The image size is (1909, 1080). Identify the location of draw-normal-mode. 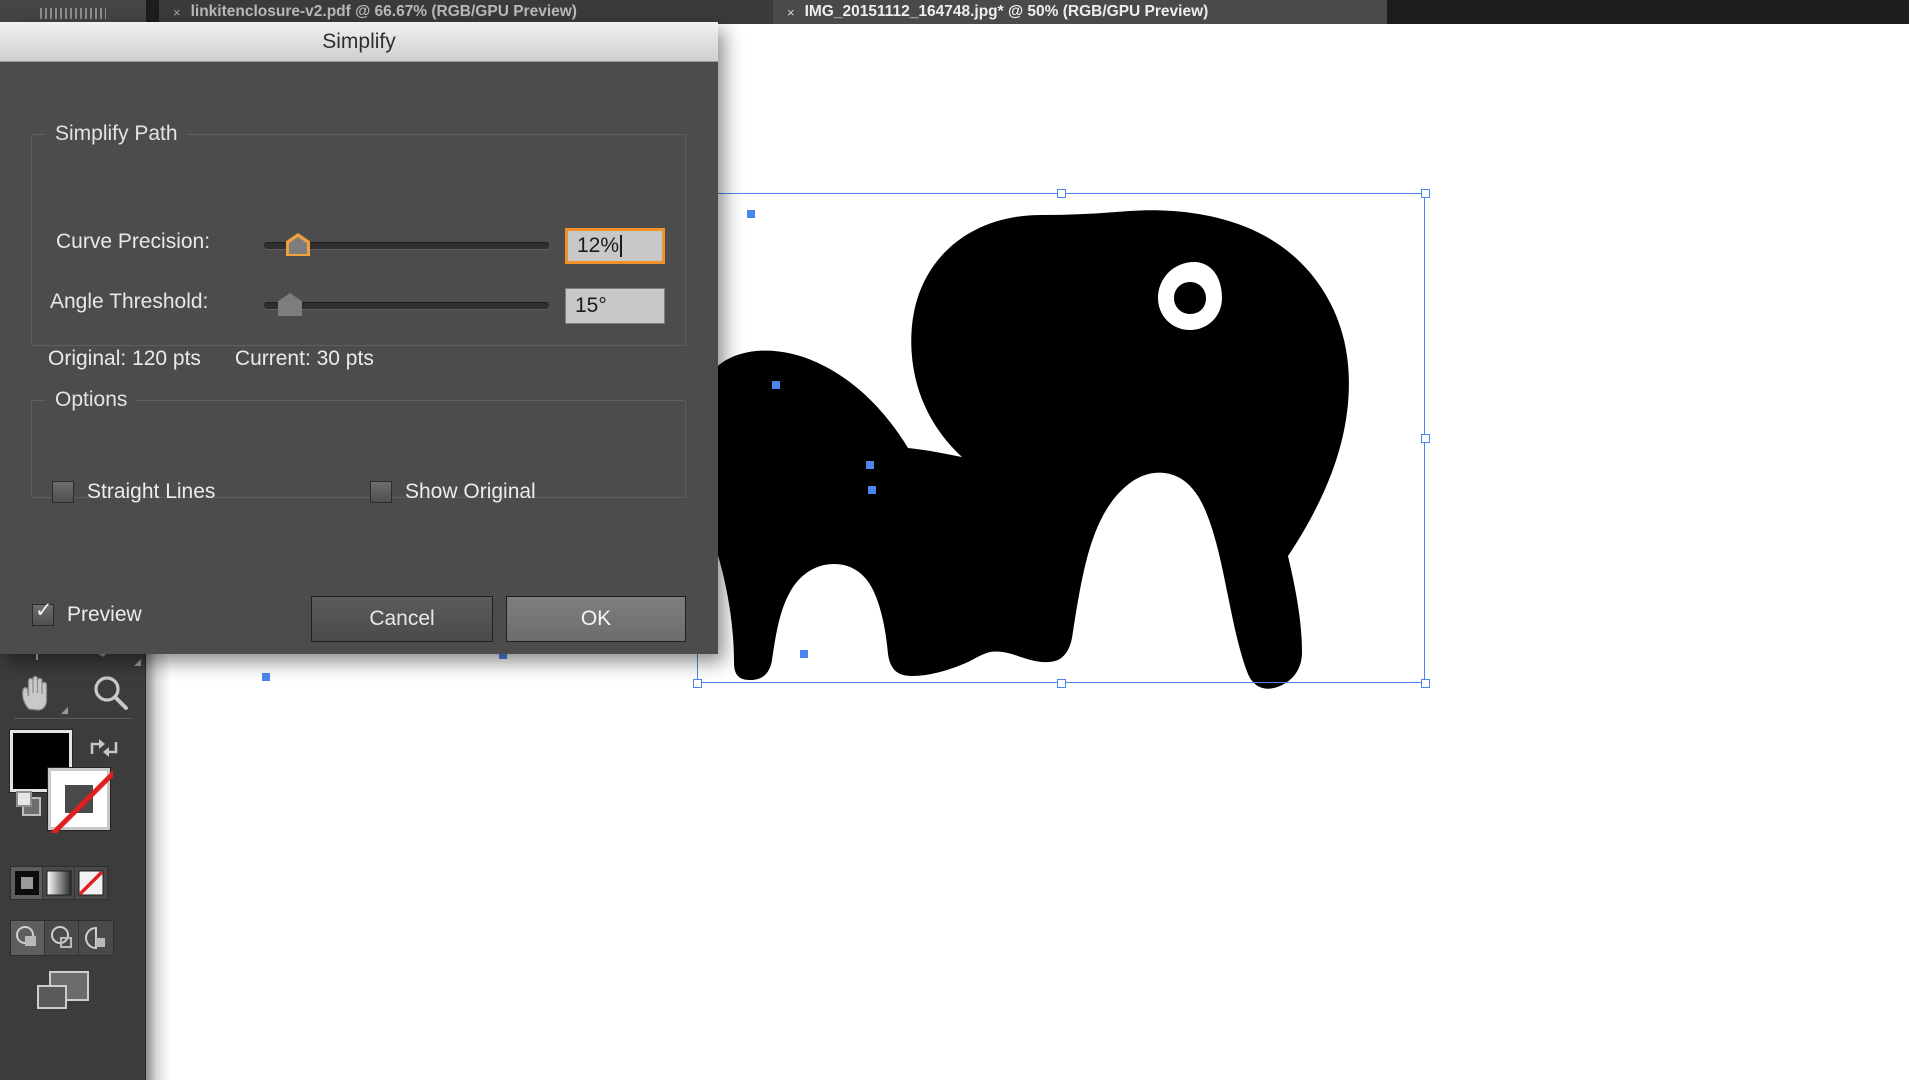
(28, 938).